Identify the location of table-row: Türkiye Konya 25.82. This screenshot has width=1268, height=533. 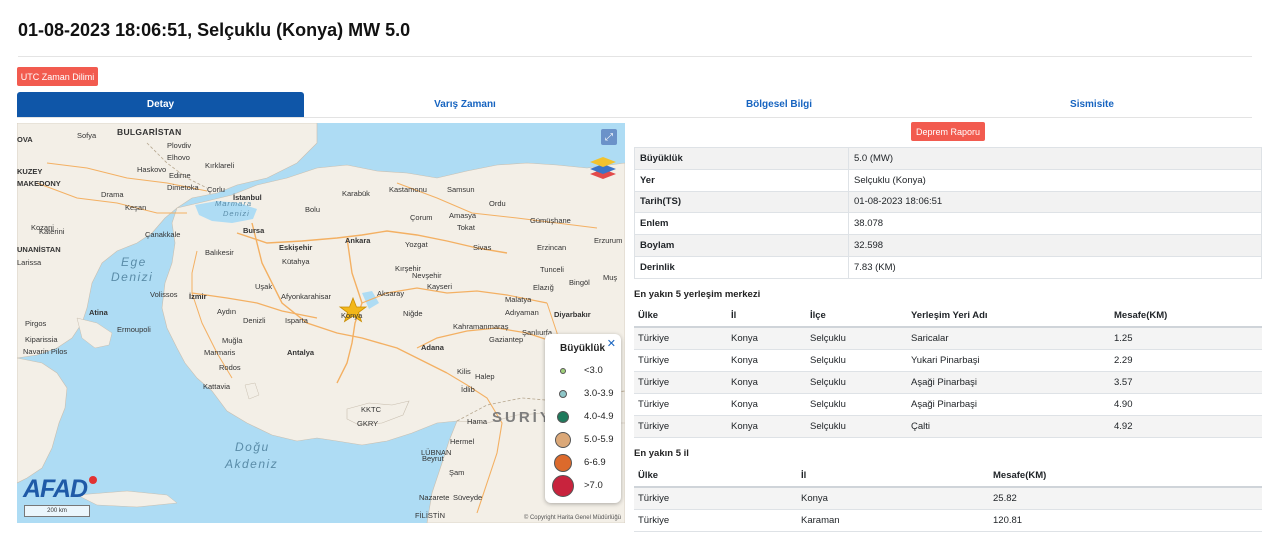
(948, 498).